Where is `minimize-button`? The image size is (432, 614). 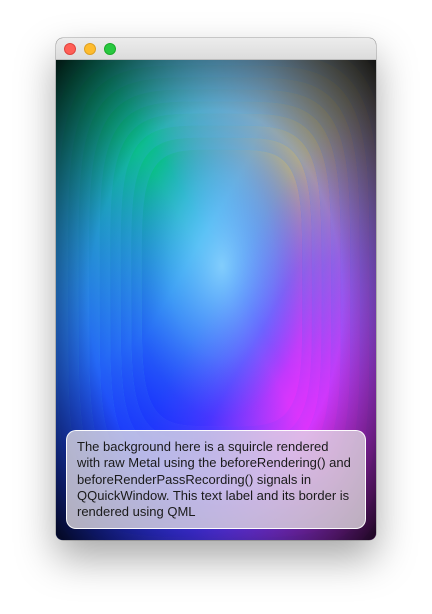 minimize-button is located at coordinates (90, 49).